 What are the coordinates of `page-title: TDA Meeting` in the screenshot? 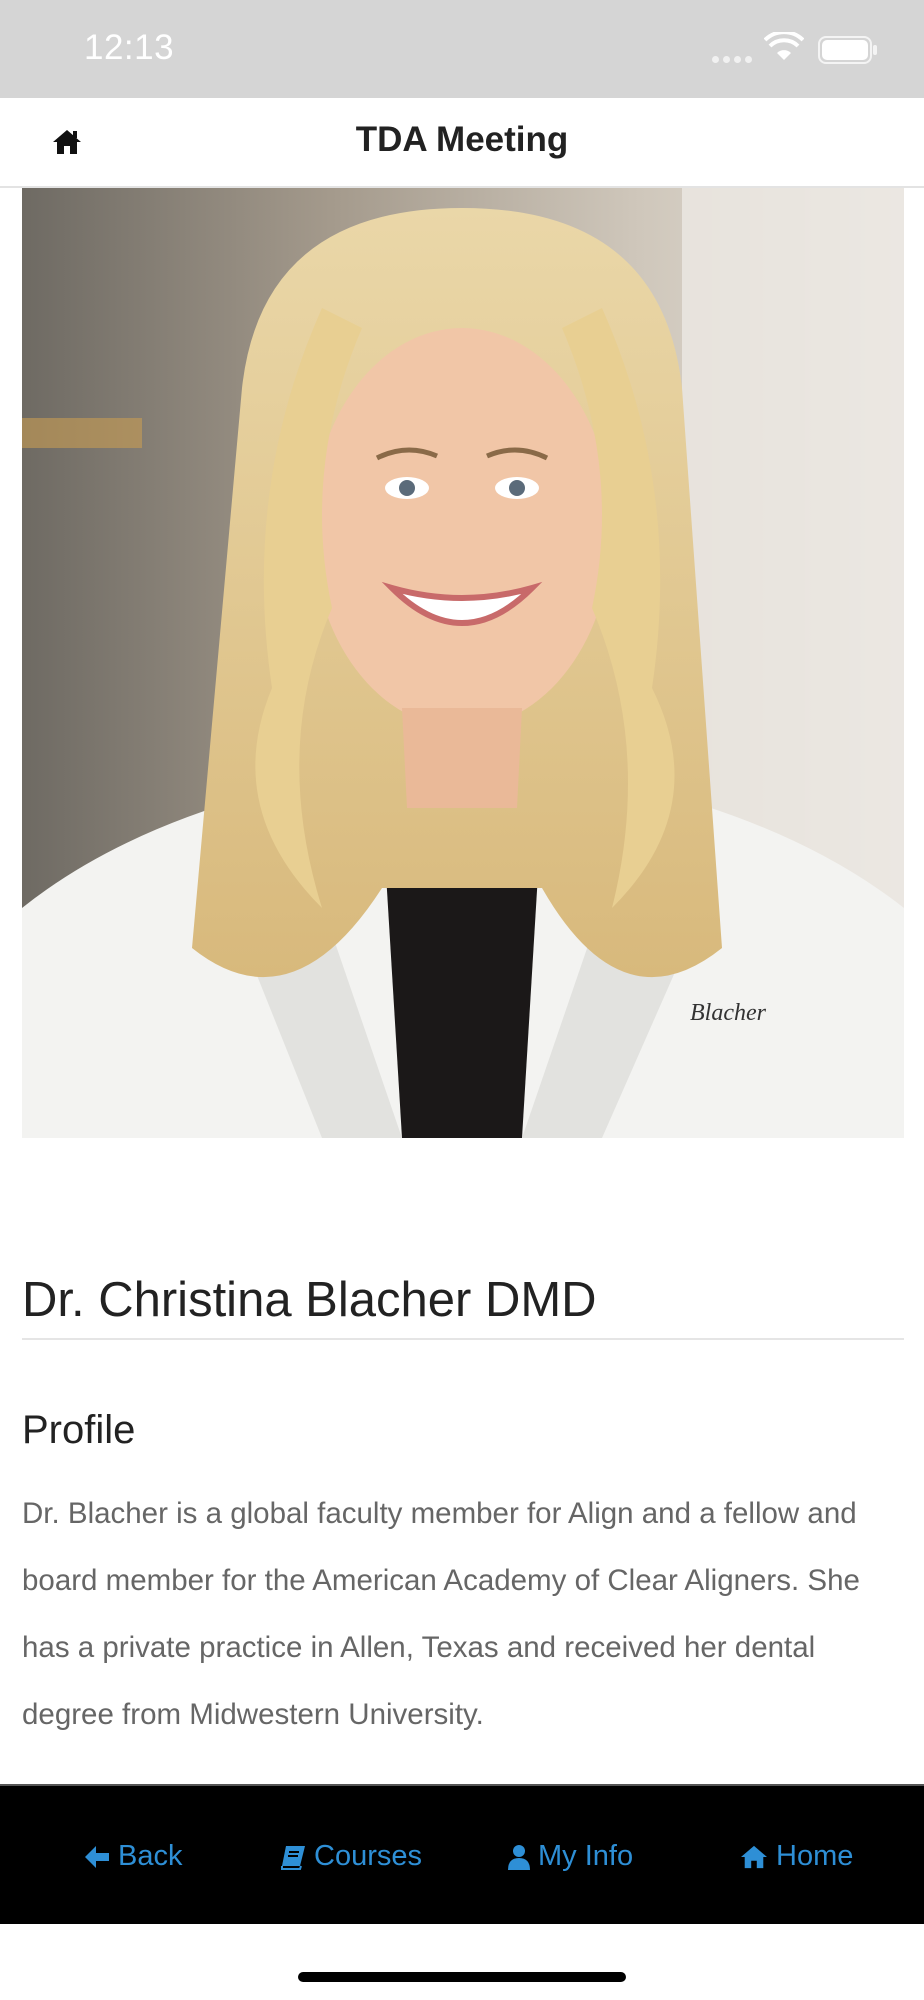 It's located at (462, 139).